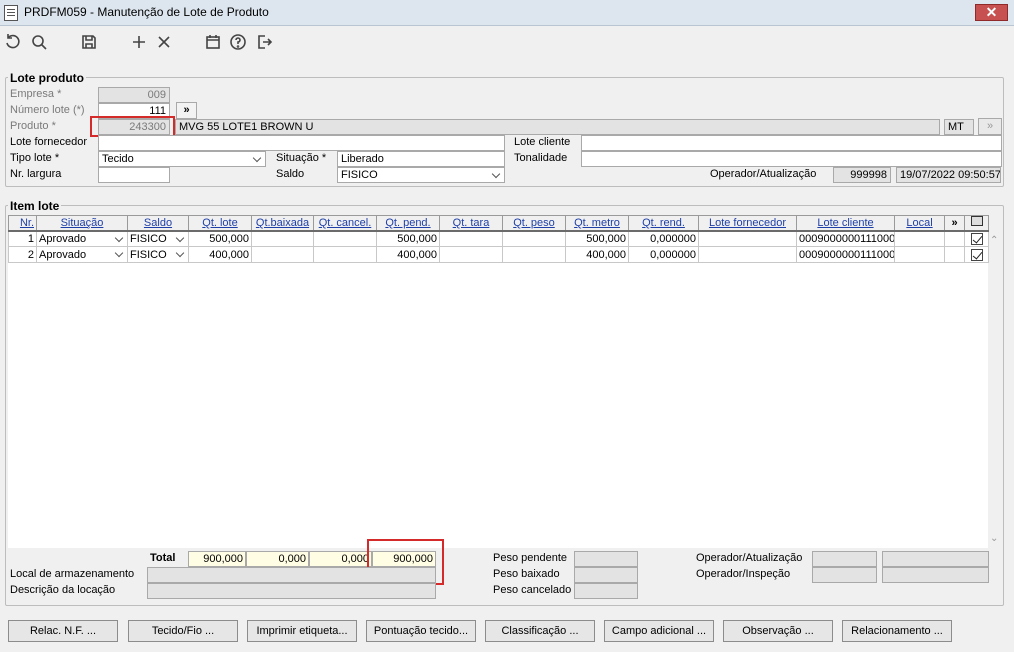 The image size is (1014, 652). What do you see at coordinates (220, 254) in the screenshot?
I see `row-qt-lote: 400,000` at bounding box center [220, 254].